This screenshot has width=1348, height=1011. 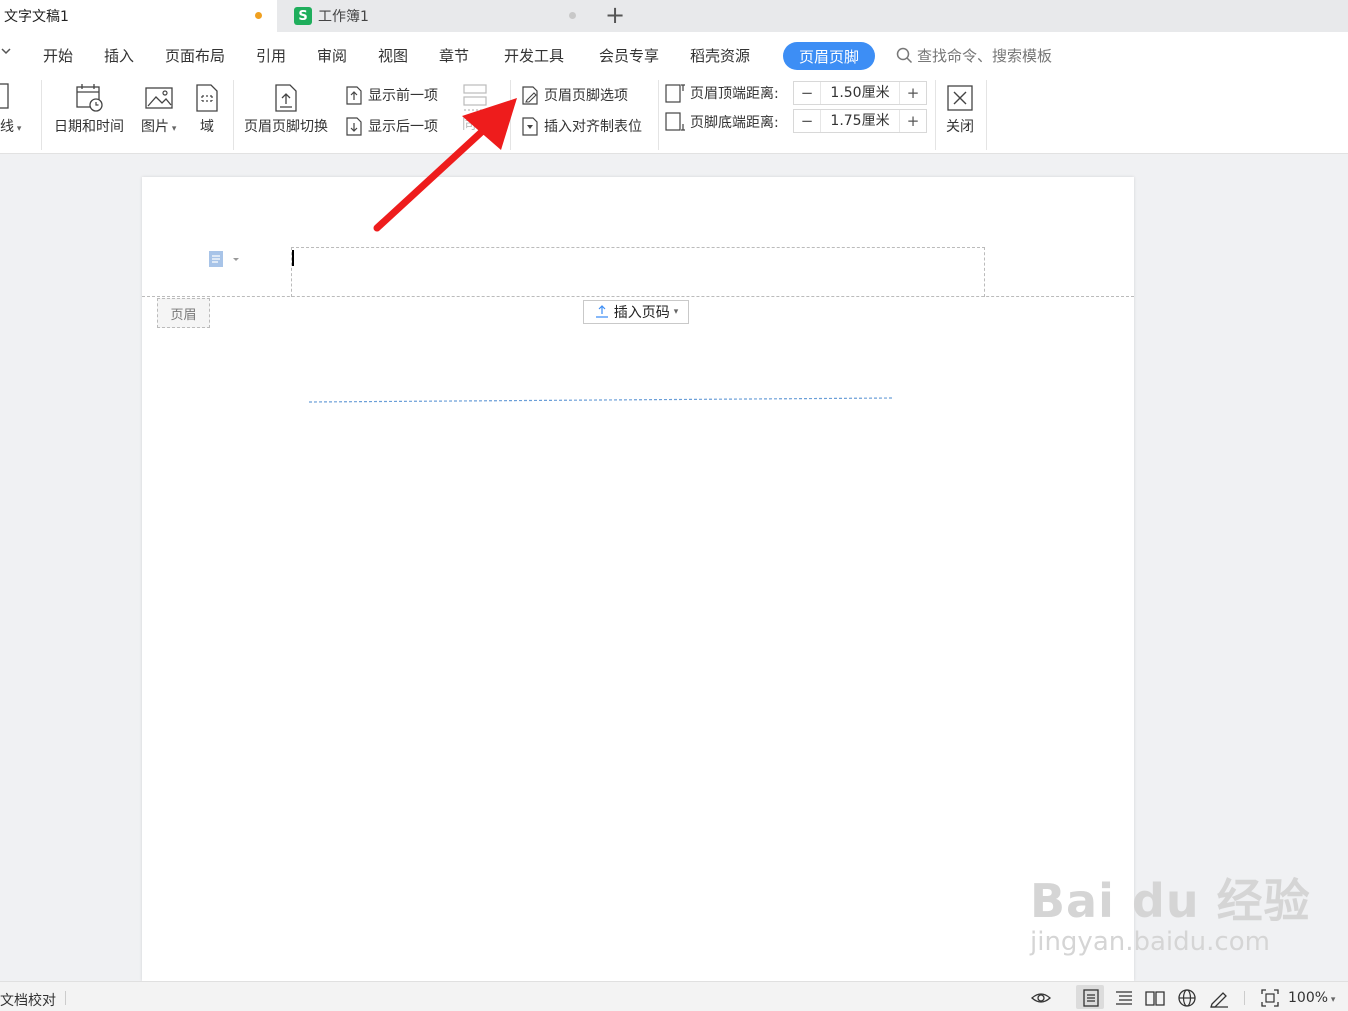 I want to click on header-top-distance-label-group: 页眉顶端距离:, so click(x=721, y=93).